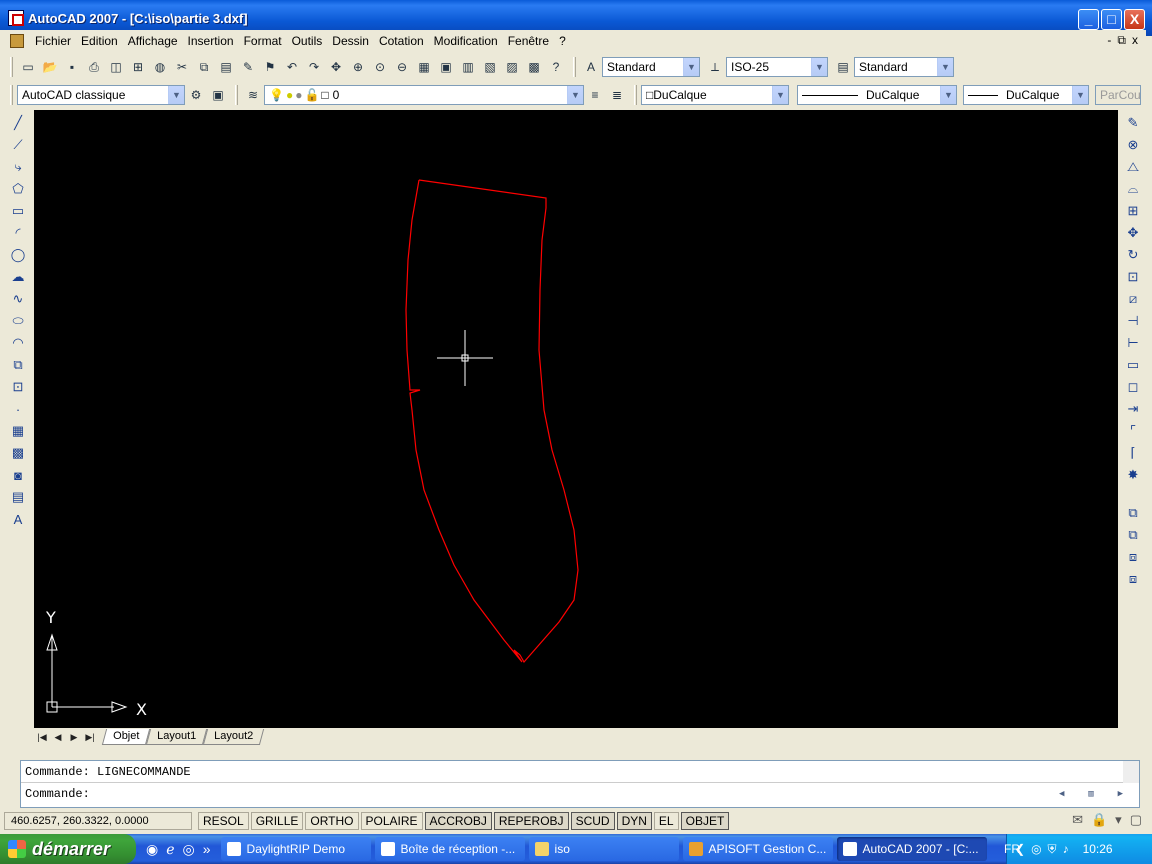 The width and height of the screenshot is (1152, 864). Describe the element at coordinates (101, 95) in the screenshot. I see `workspace-select: AutoCAD classique ▼` at that location.